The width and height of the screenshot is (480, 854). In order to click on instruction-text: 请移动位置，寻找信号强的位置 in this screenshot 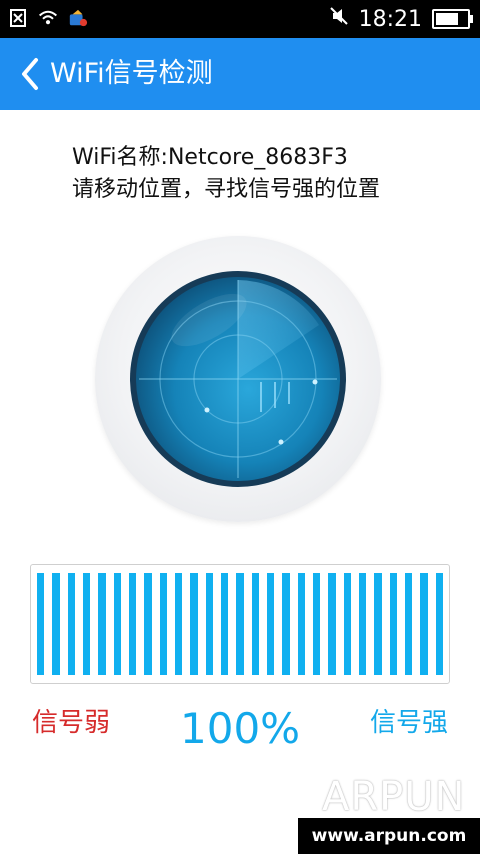, I will do `click(226, 189)`.